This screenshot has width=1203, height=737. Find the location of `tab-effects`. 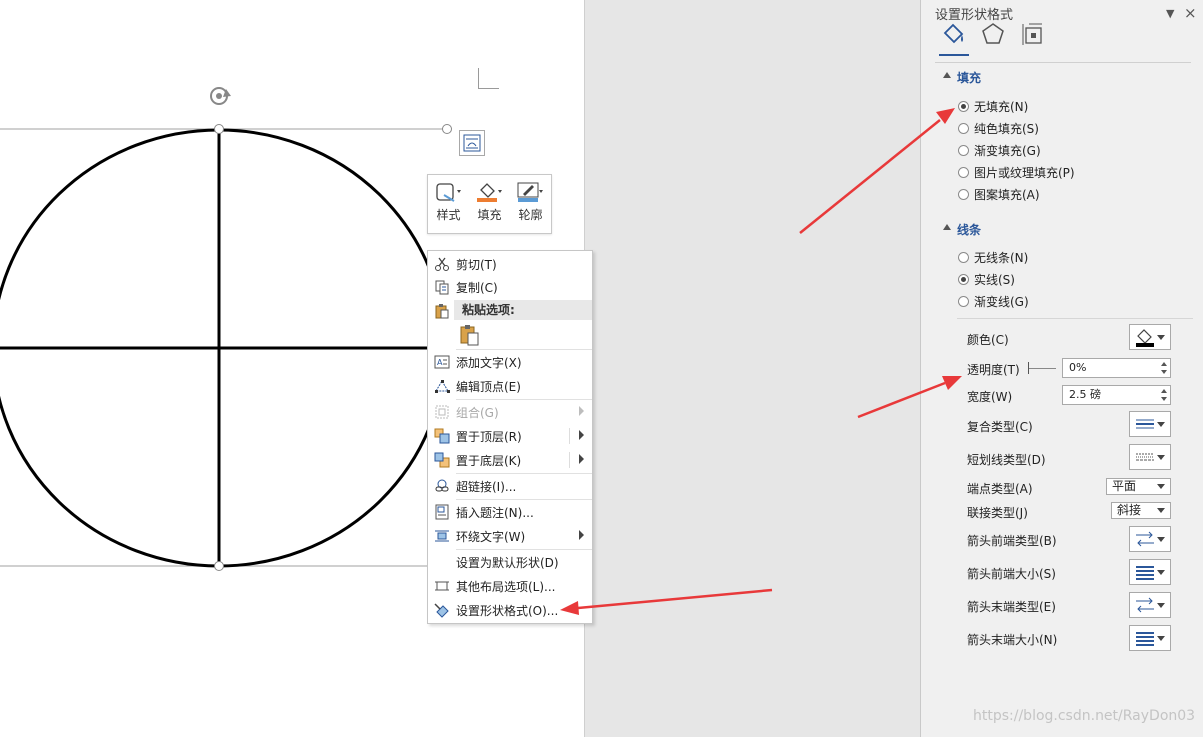

tab-effects is located at coordinates (993, 34).